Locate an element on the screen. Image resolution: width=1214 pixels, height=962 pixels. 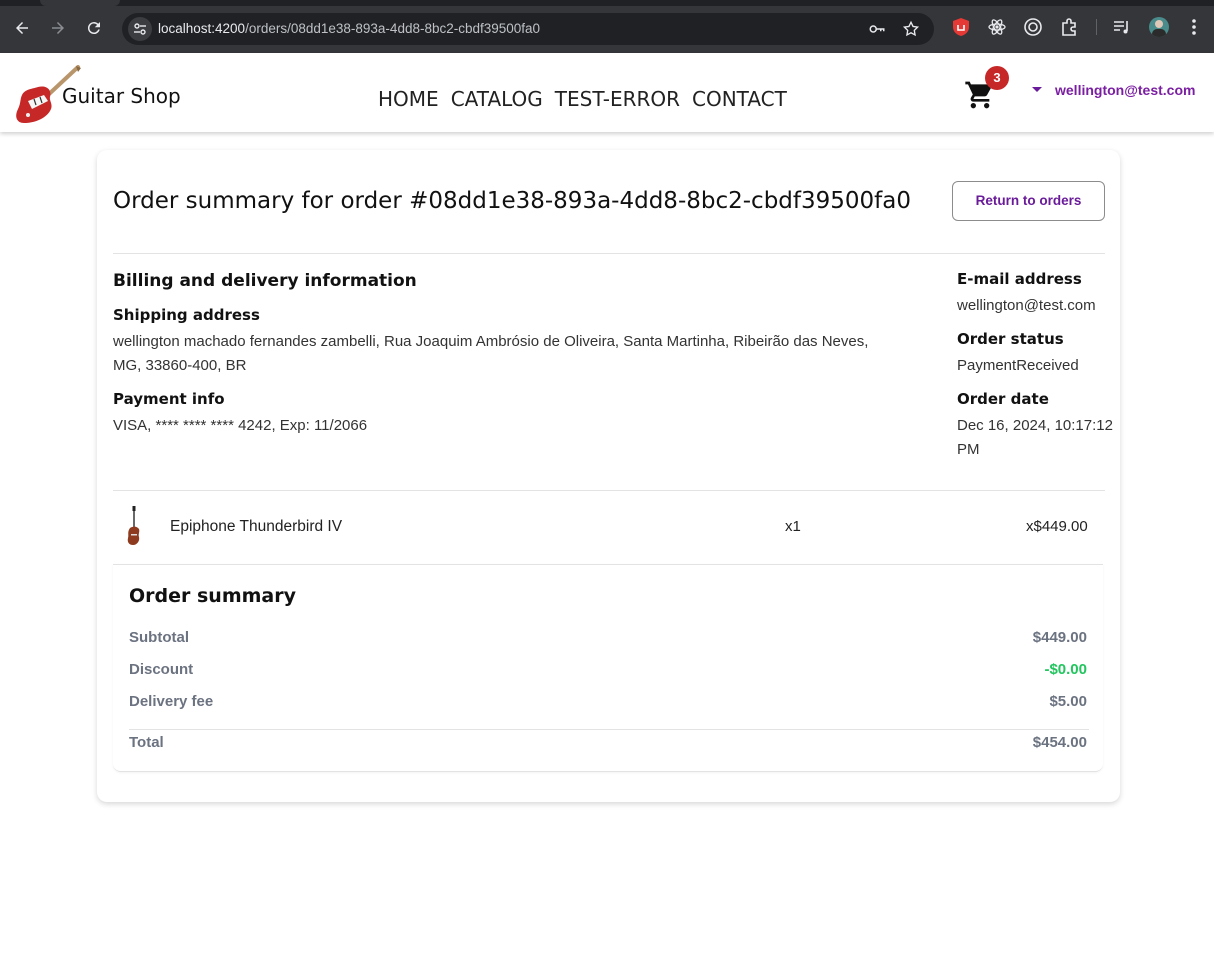
reload-icon is located at coordinates (94, 28).